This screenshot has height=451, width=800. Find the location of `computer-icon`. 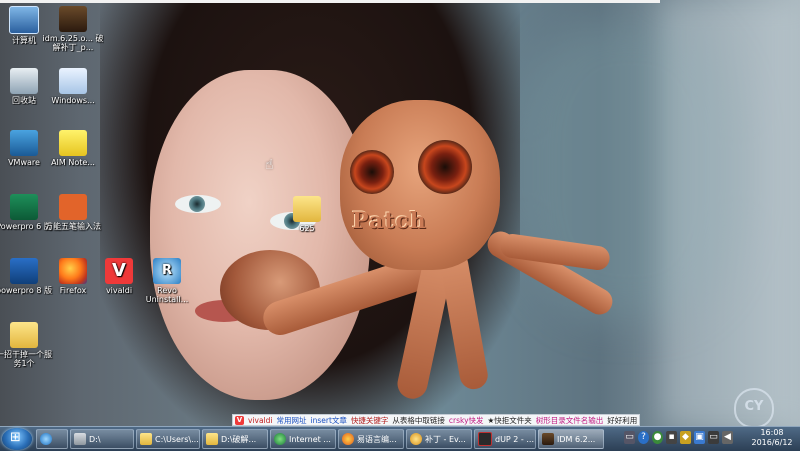

computer-icon is located at coordinates (24, 20).